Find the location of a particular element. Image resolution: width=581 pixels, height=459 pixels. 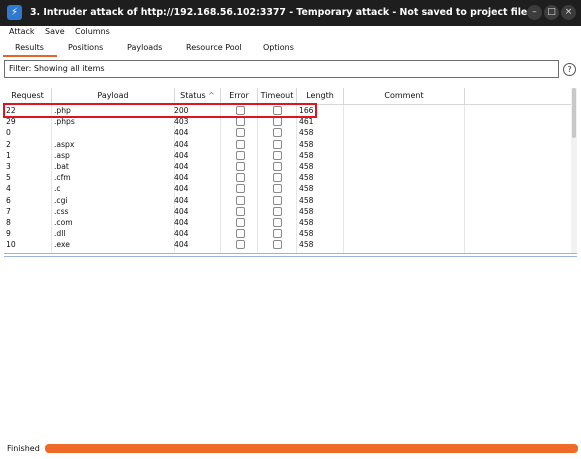

table-row: 4 .c 404 458 is located at coordinates (287, 188).